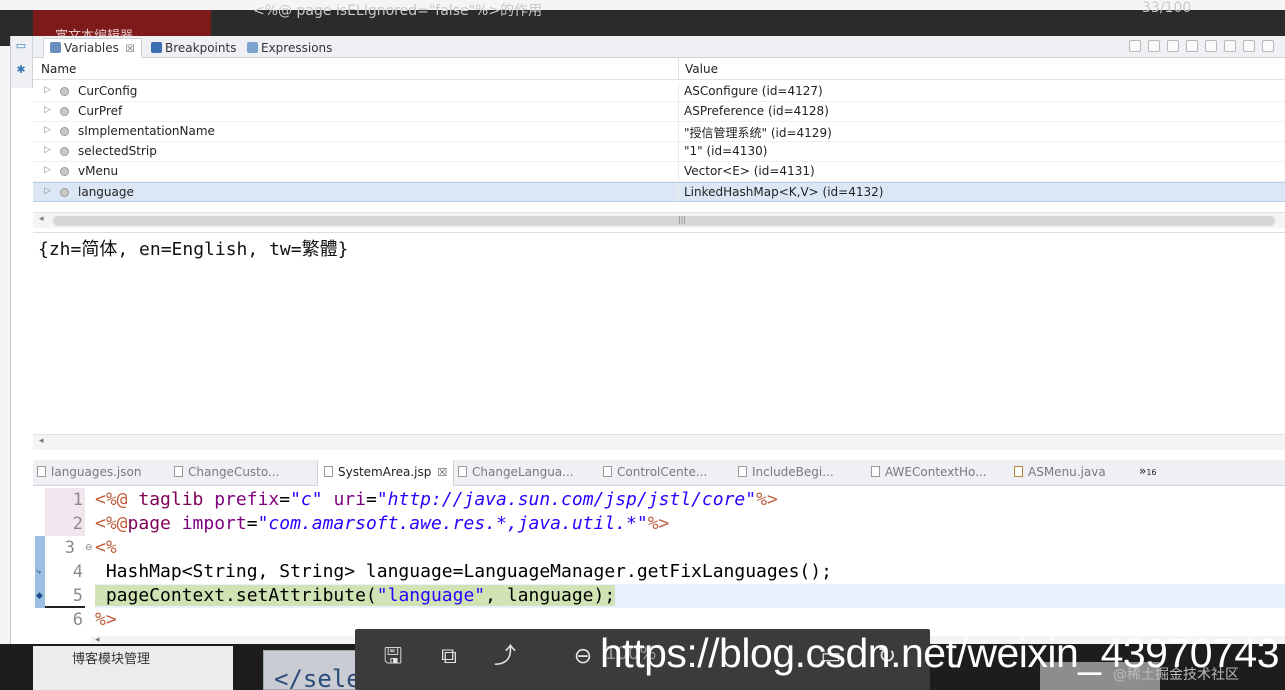 This screenshot has height=690, width=1285. What do you see at coordinates (449, 657) in the screenshot?
I see `copy-icon: ⧉` at bounding box center [449, 657].